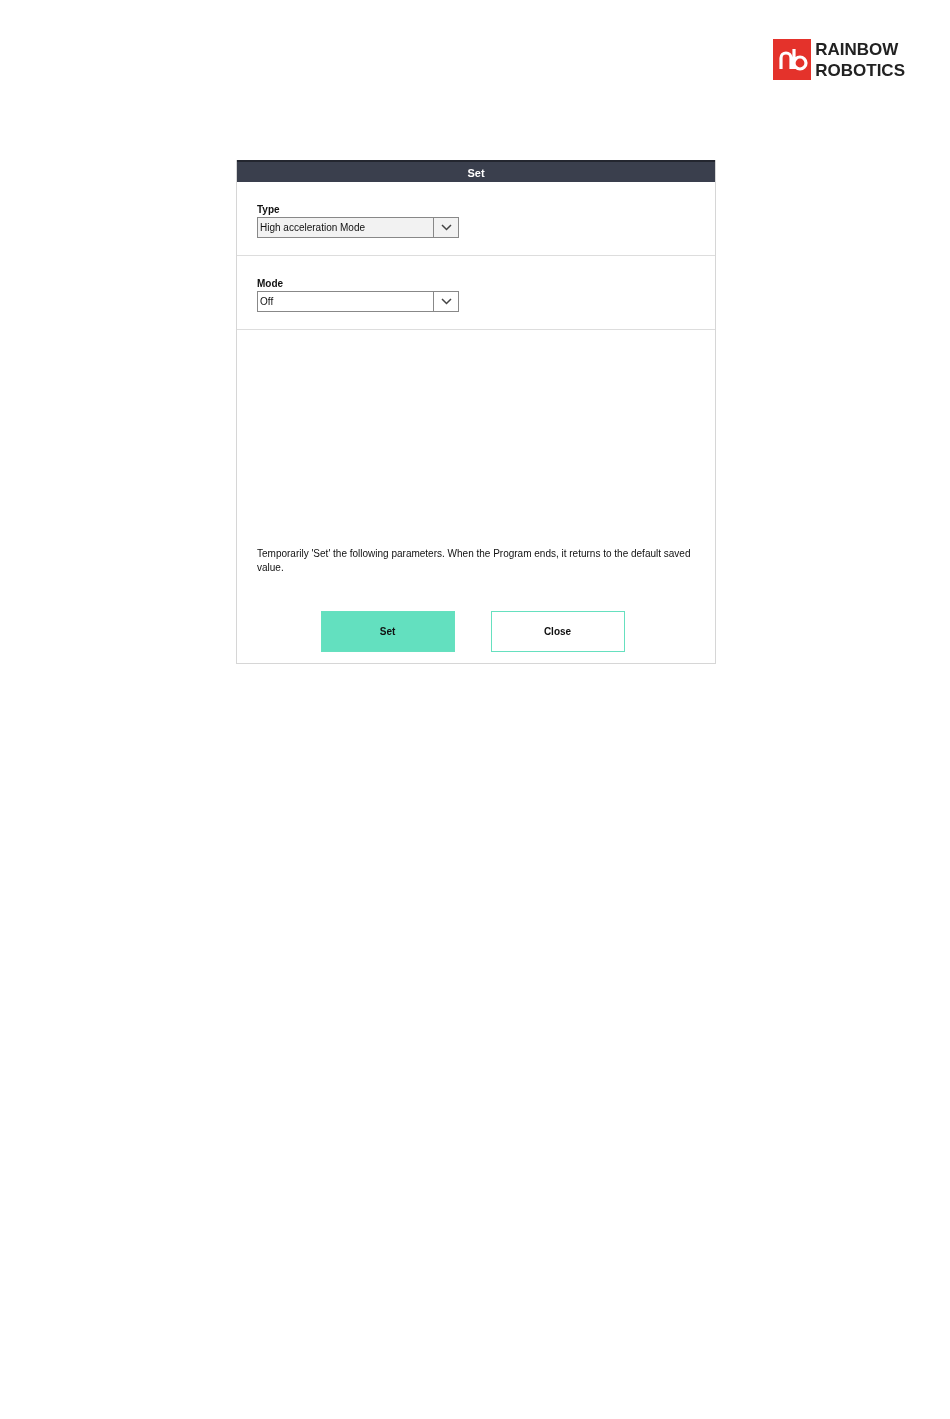  Describe the element at coordinates (557, 631) in the screenshot. I see `close-button: Close` at that location.